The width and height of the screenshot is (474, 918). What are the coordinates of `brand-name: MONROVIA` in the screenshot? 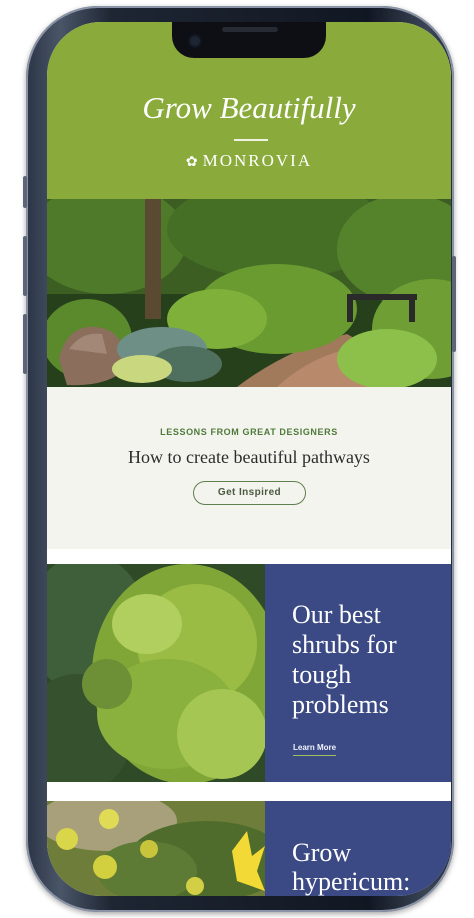 It's located at (257, 160).